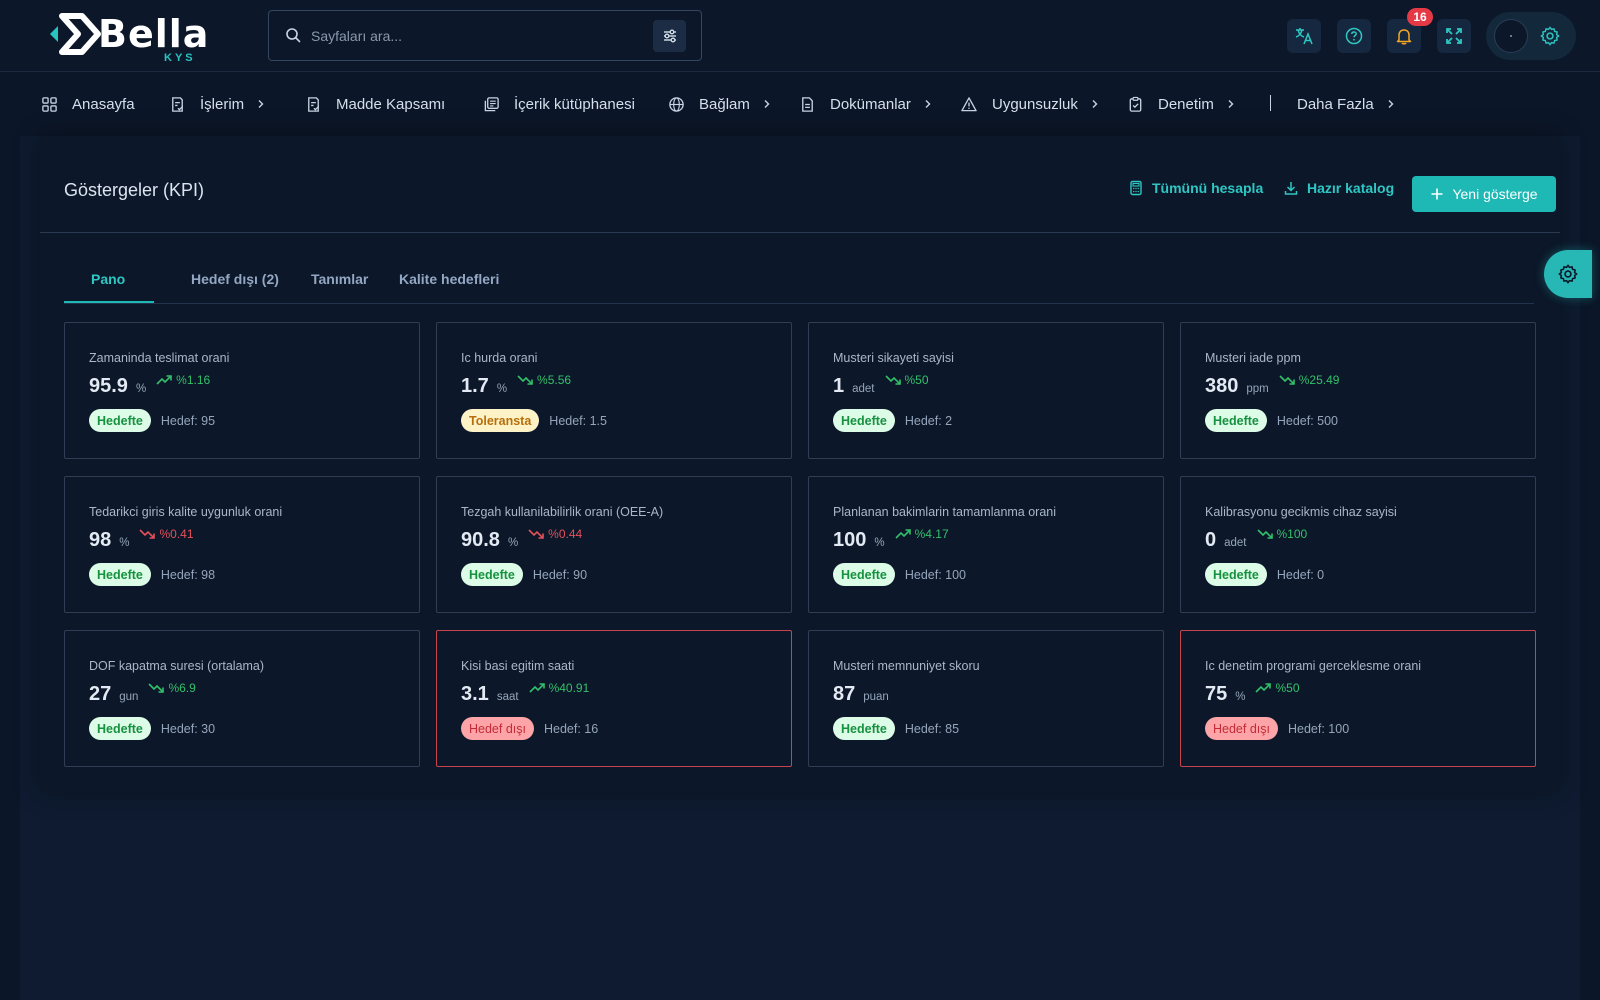 This screenshot has width=1600, height=1000. What do you see at coordinates (800, 232) in the screenshot?
I see `header-divider` at bounding box center [800, 232].